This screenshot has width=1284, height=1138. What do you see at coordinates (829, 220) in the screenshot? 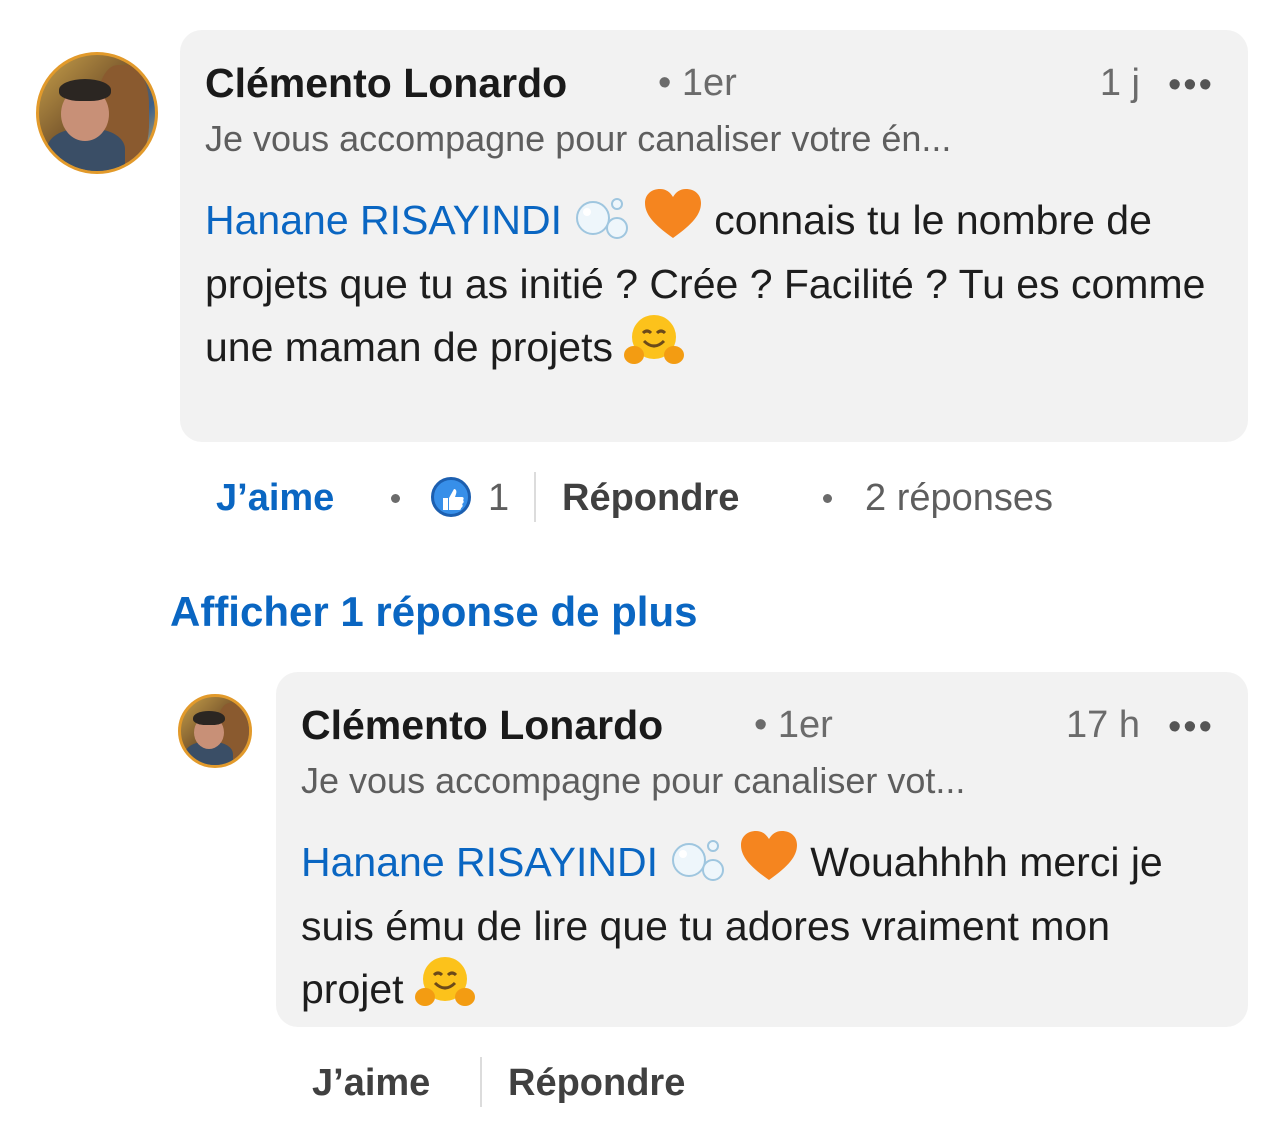
I see `comment-text-line1: connais tu le` at bounding box center [829, 220].